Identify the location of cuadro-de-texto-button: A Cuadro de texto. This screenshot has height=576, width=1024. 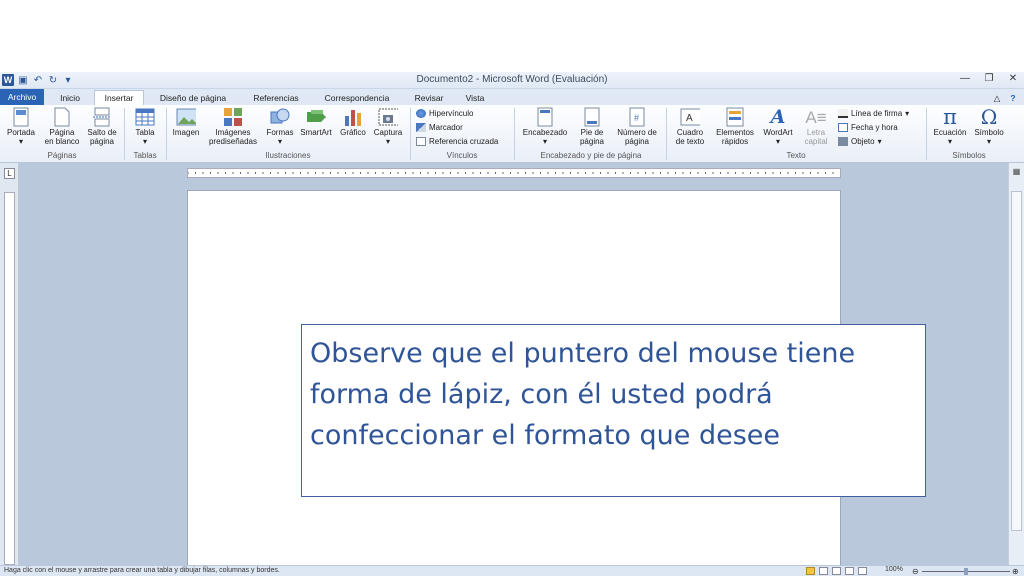
(690, 126).